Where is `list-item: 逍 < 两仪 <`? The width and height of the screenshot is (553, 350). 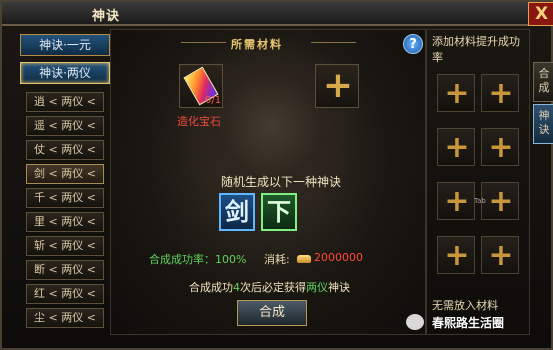 list-item: 逍 < 两仪 < is located at coordinates (65, 102).